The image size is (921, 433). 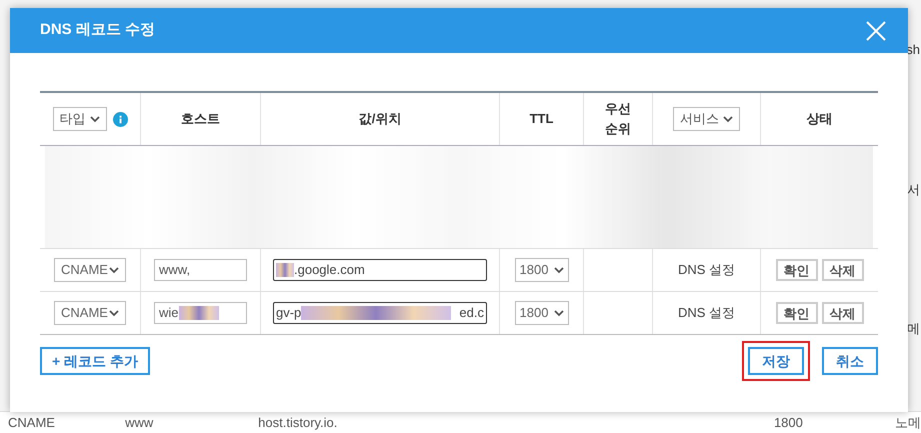 What do you see at coordinates (907, 423) in the screenshot?
I see `background-cell-text: 노메` at bounding box center [907, 423].